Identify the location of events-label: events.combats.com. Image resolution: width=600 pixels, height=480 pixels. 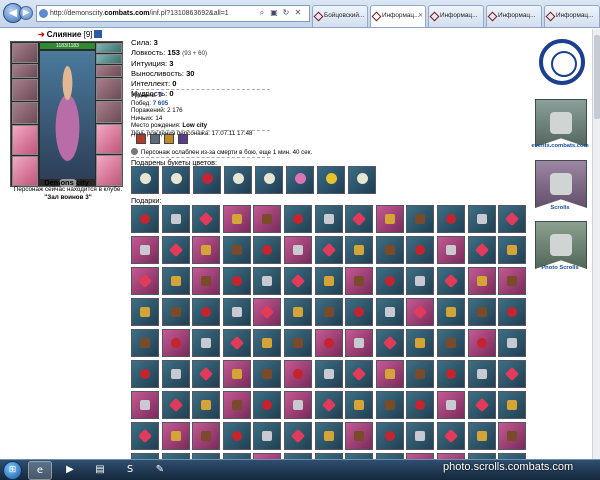
(560, 146).